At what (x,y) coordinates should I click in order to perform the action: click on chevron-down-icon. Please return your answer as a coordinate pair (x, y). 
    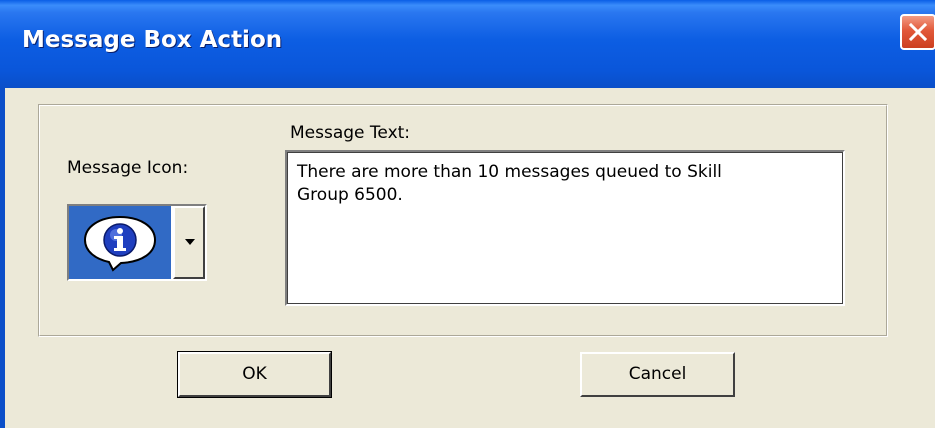
    Looking at the image, I should click on (190, 242).